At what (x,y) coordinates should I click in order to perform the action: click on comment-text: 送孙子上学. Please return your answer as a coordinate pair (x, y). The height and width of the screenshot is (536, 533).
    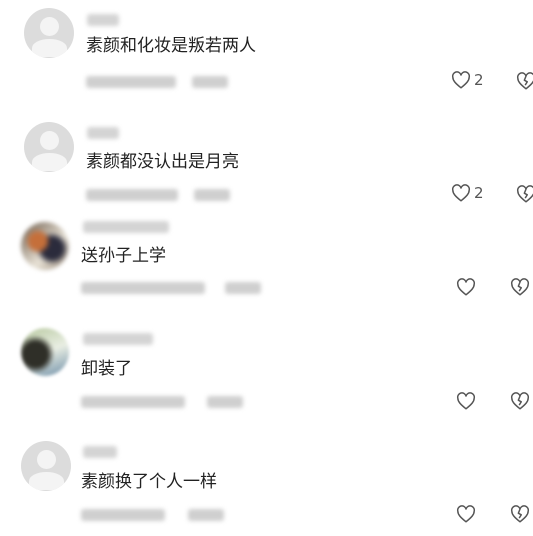
    Looking at the image, I should click on (123, 256).